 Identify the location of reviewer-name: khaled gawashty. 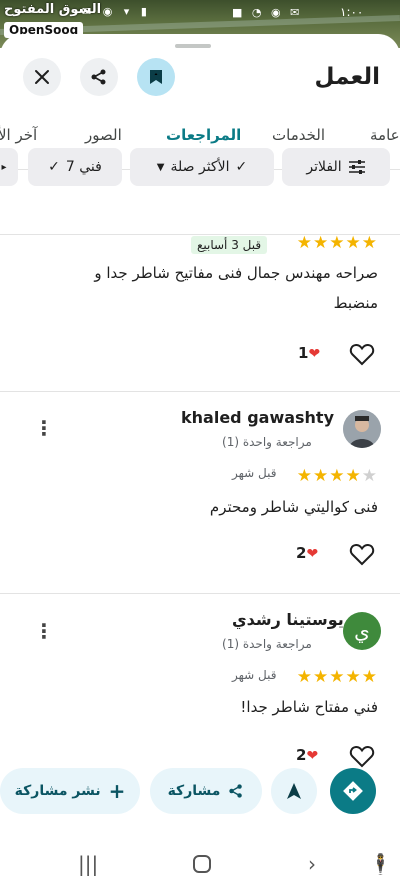
(257, 417).